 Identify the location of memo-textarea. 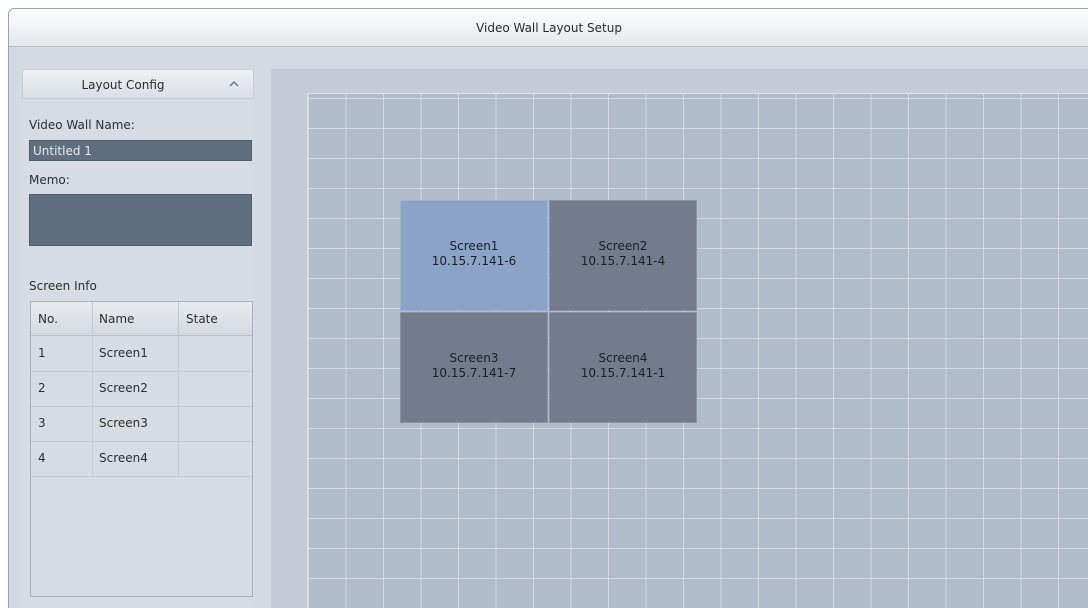
(140, 220).